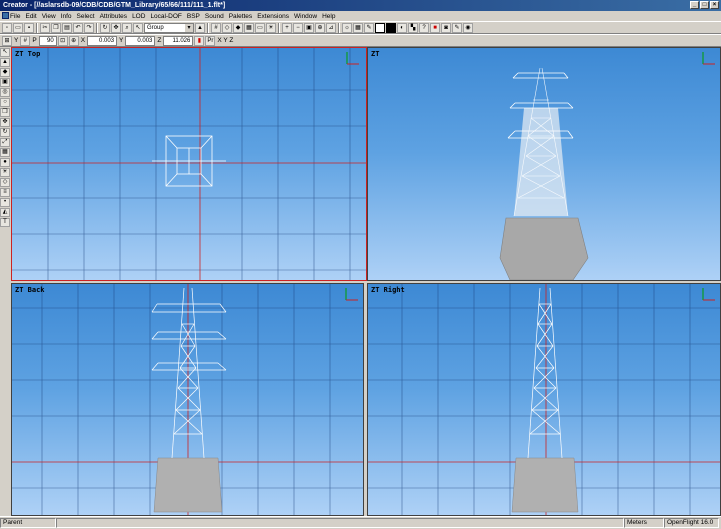 This screenshot has height=529, width=721. I want to click on light-tool-icon: ☀, so click(5, 172).